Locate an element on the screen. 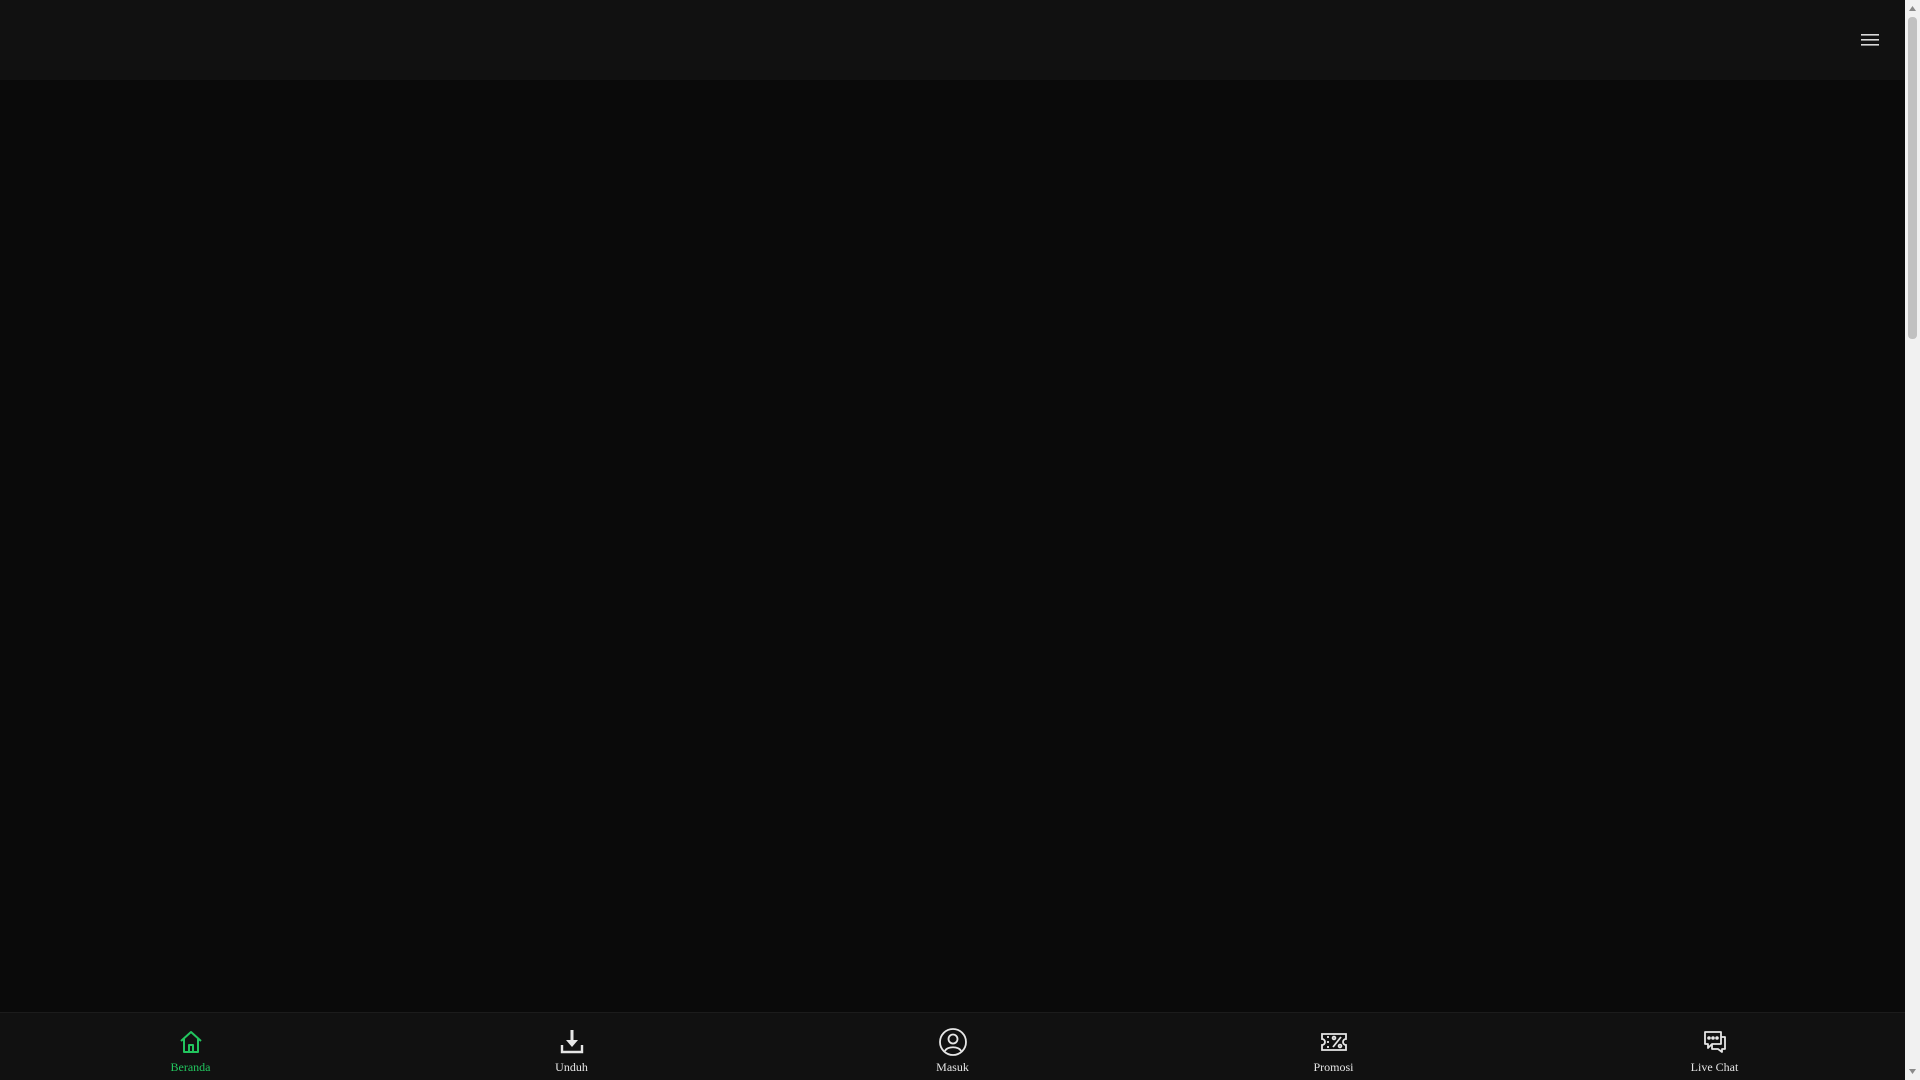 This screenshot has width=1920, height=1080. nav-label-beranda: Beranda is located at coordinates (190, 1067).